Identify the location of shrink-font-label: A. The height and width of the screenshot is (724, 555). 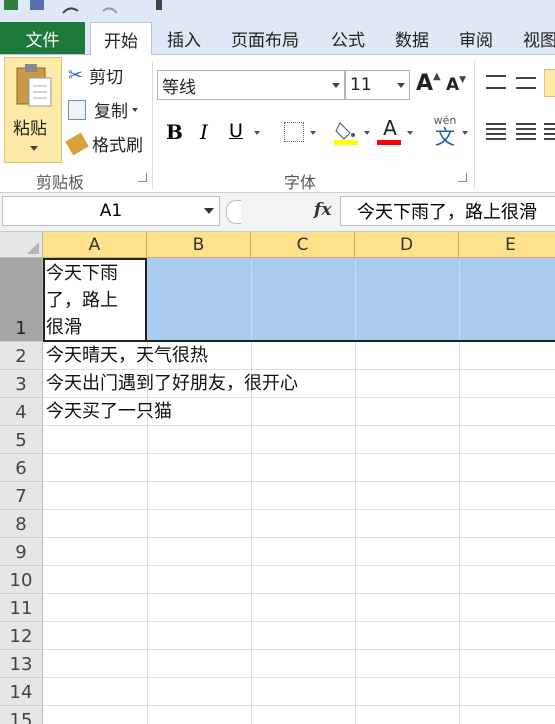
(453, 85).